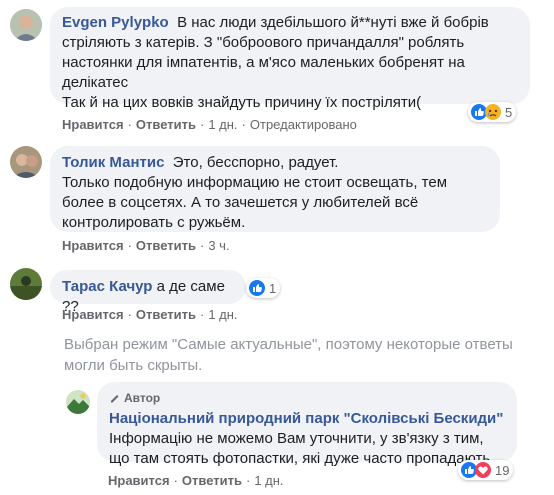 The height and width of the screenshot is (495, 554). Describe the element at coordinates (273, 288) in the screenshot. I see `reaction-count: 1` at that location.